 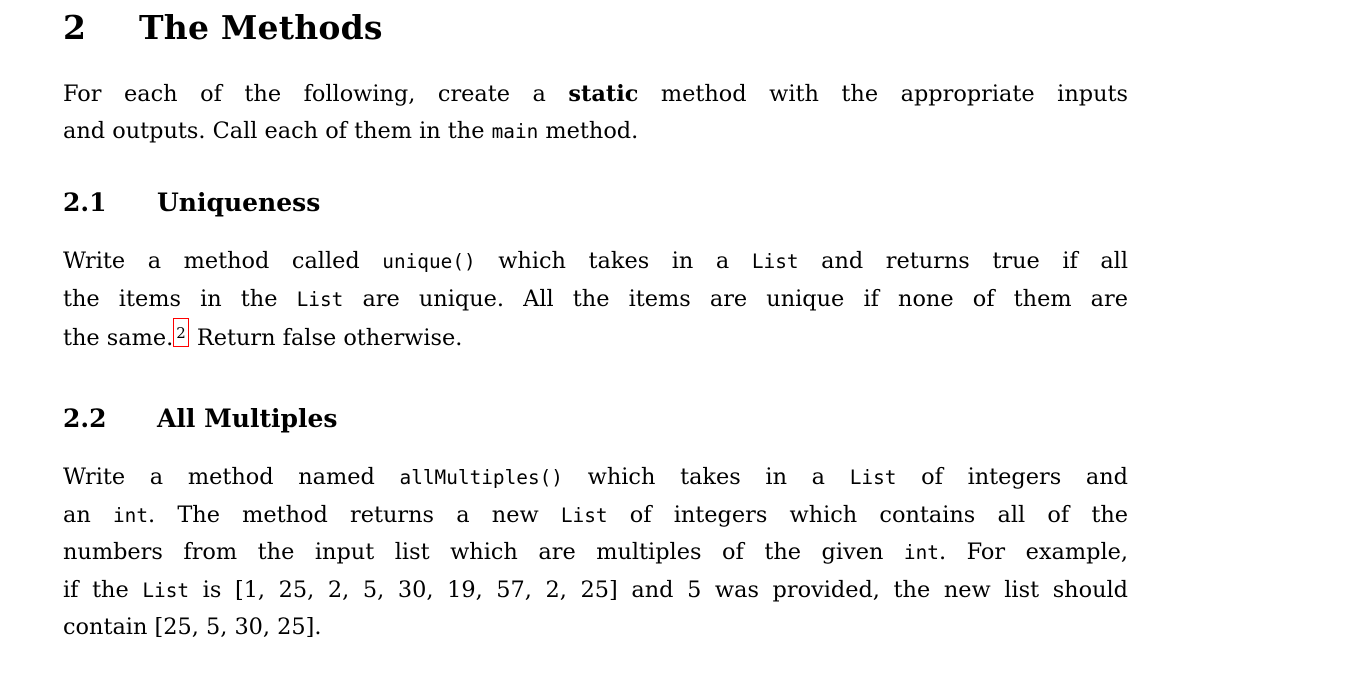 What do you see at coordinates (603, 93) in the screenshot?
I see `keyword-static: static` at bounding box center [603, 93].